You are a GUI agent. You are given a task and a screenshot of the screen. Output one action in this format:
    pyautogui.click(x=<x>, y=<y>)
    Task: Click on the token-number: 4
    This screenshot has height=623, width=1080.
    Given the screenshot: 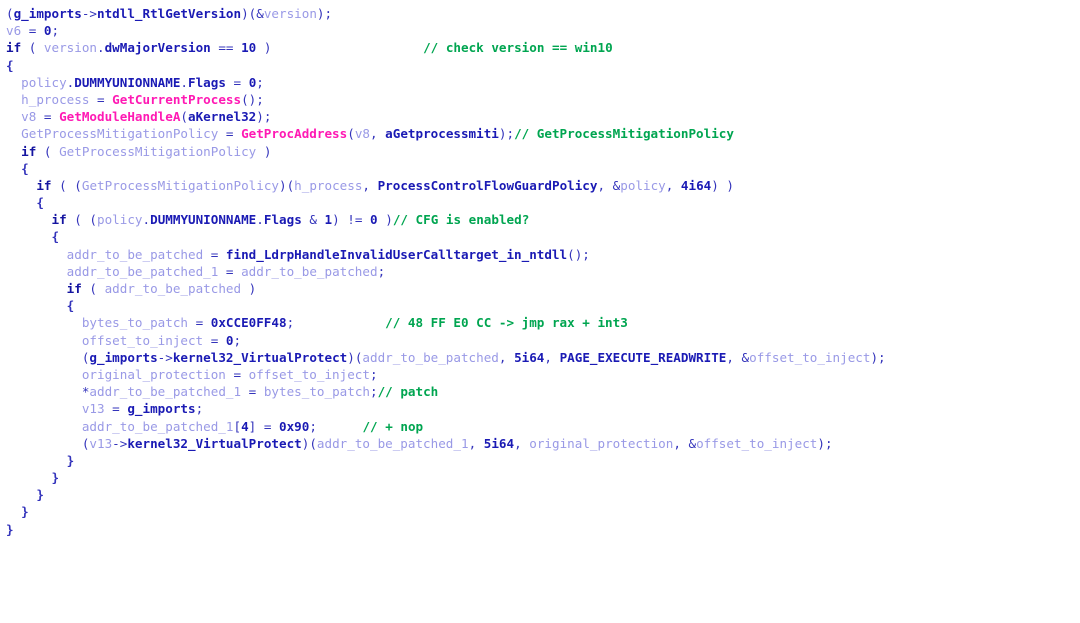 What is the action you would take?
    pyautogui.click(x=245, y=426)
    